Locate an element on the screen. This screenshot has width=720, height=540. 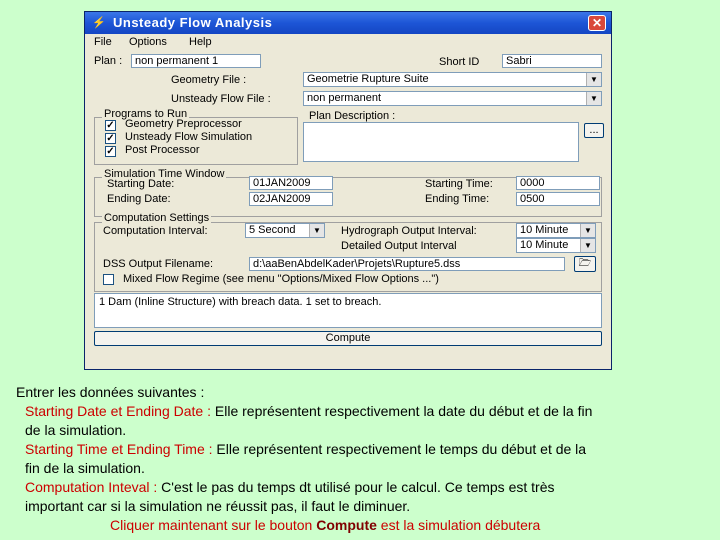
caption-line-2b: fin de la simulation. is located at coordinates (85, 468).